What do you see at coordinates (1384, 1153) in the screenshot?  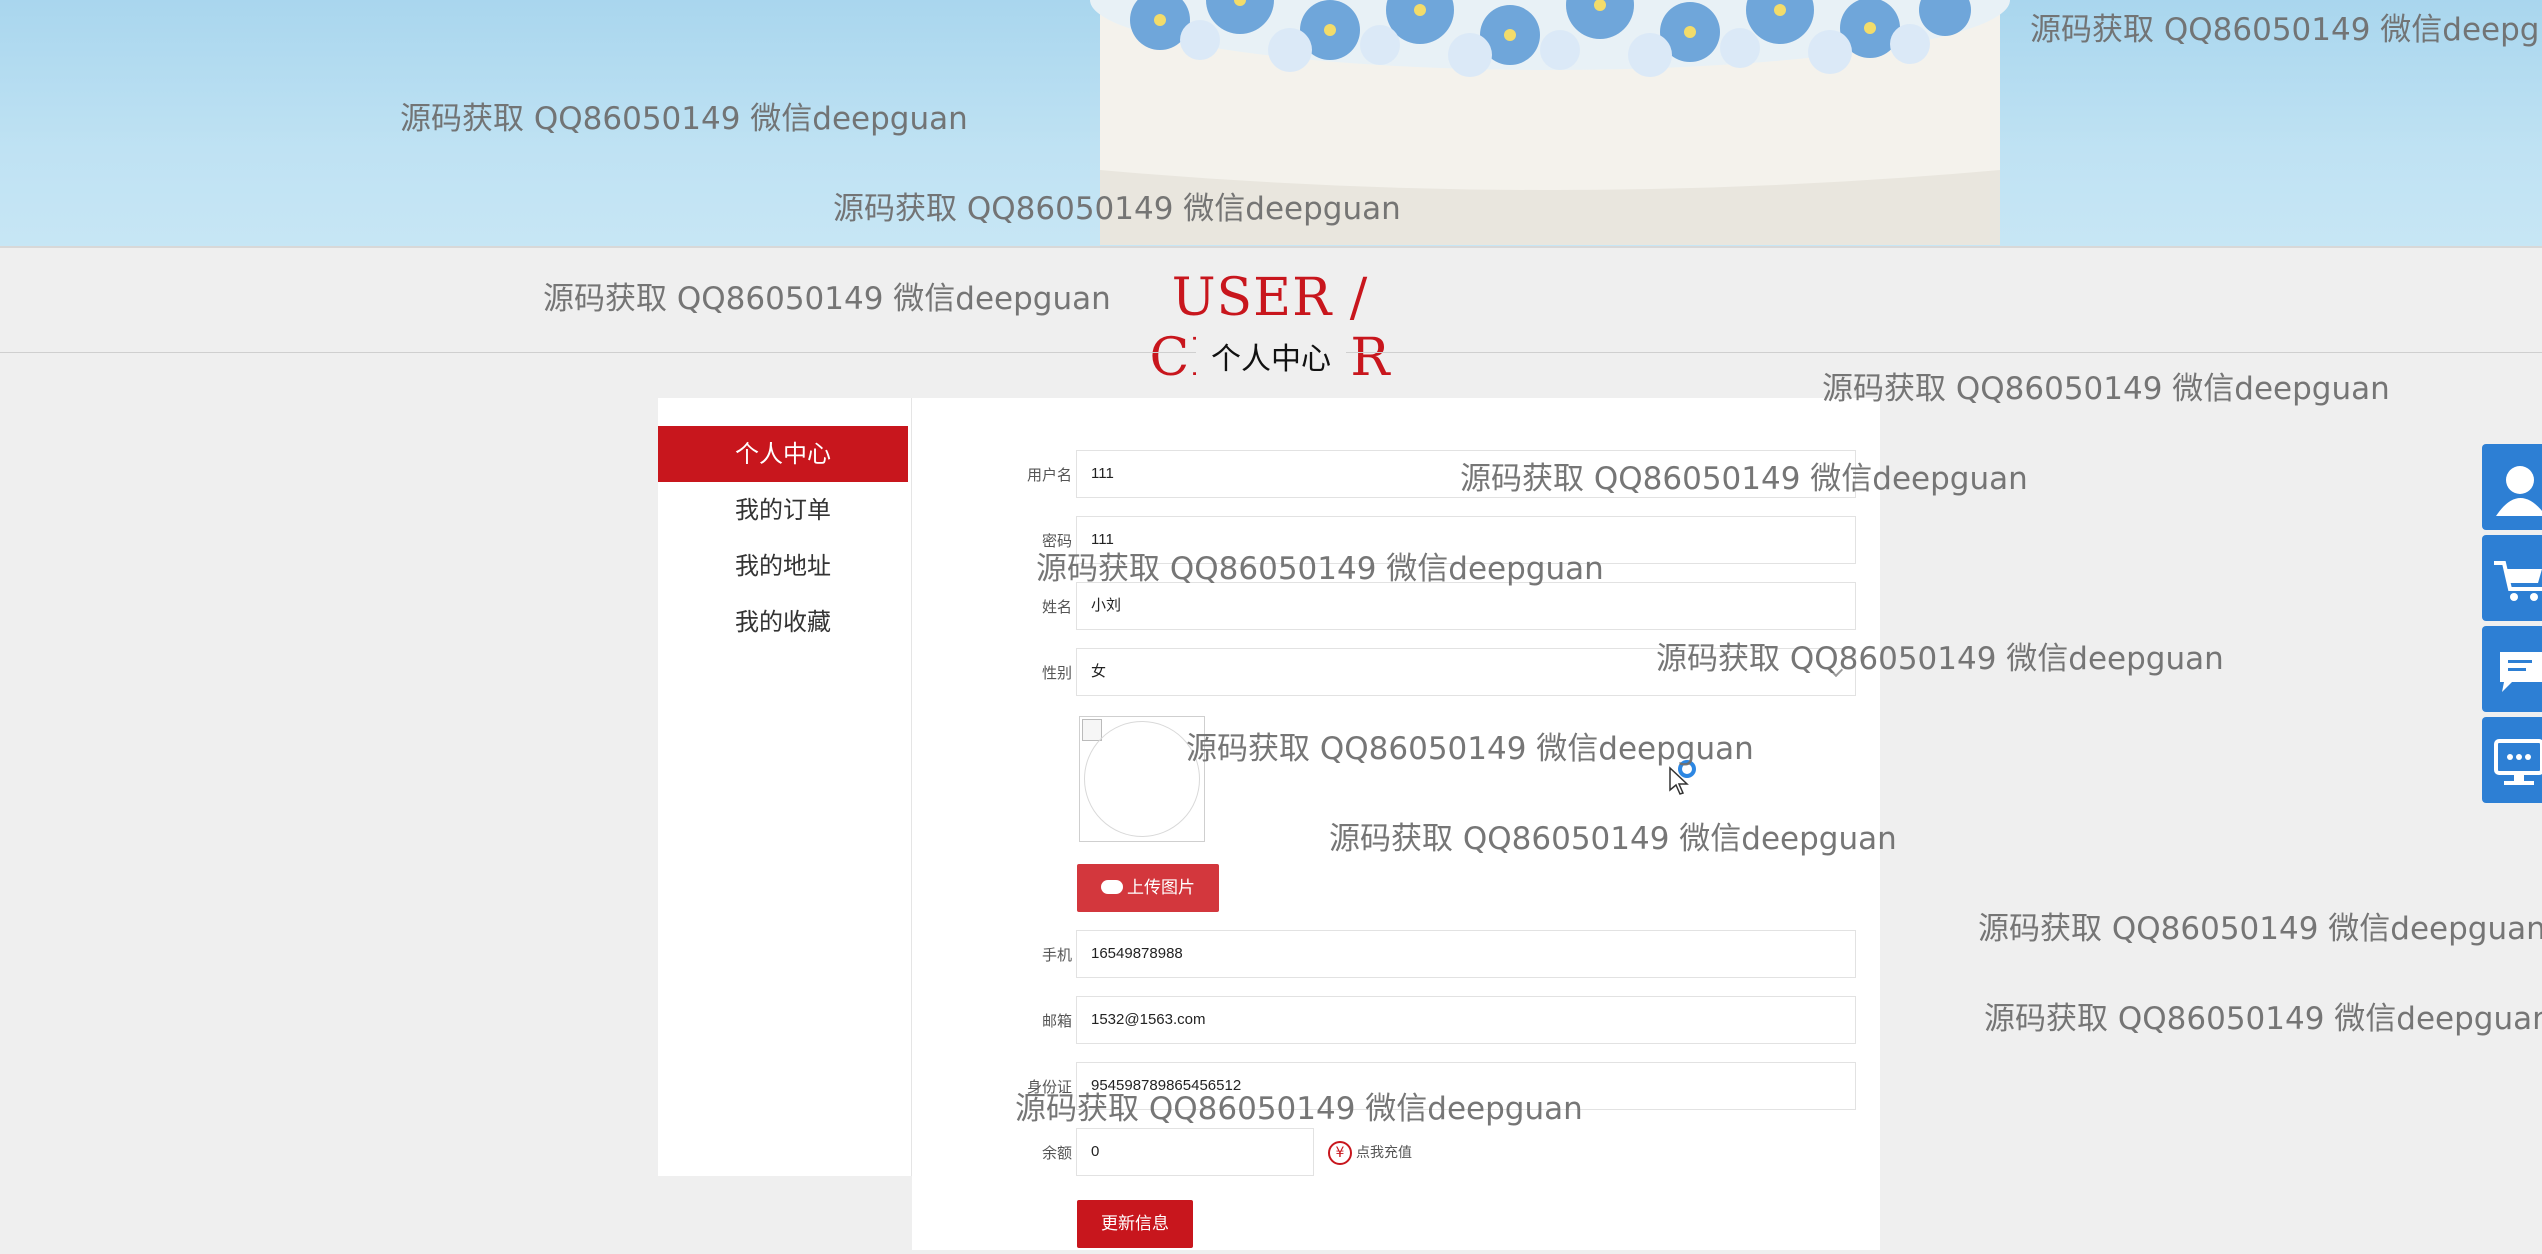 I see `recharge-label: 点我充值` at bounding box center [1384, 1153].